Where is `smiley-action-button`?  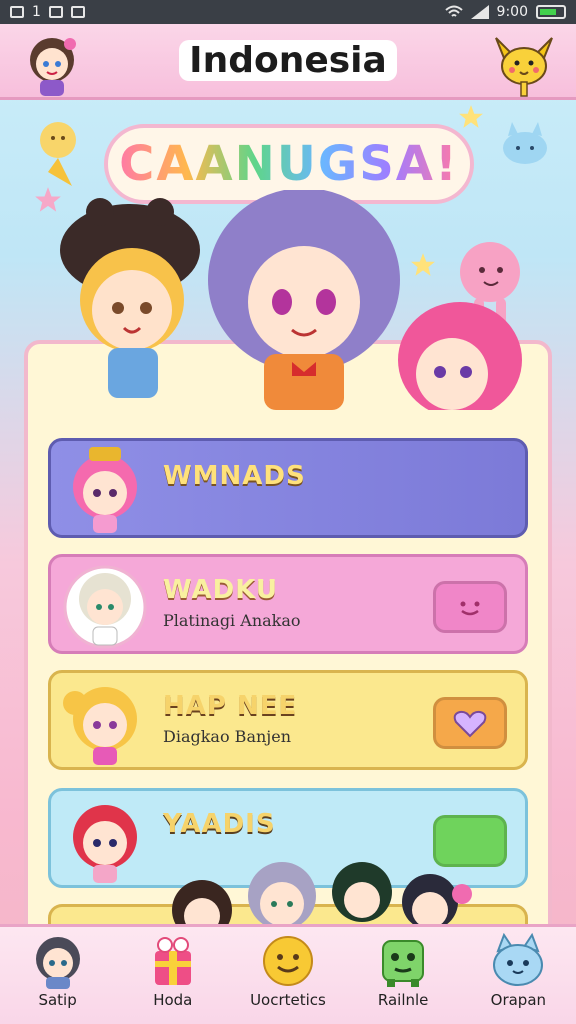 smiley-action-button is located at coordinates (470, 607).